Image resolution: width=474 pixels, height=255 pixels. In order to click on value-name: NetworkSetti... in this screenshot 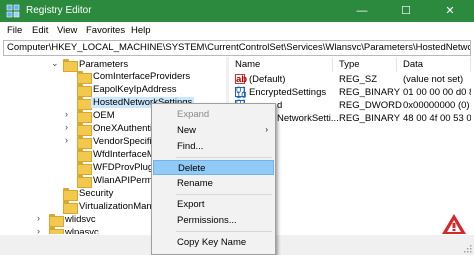, I will do `click(308, 118)`.